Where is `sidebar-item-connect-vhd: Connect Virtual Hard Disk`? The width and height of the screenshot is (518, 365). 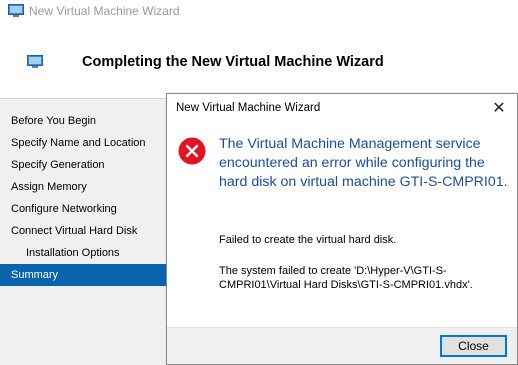 sidebar-item-connect-vhd: Connect Virtual Hard Disk is located at coordinates (83, 231).